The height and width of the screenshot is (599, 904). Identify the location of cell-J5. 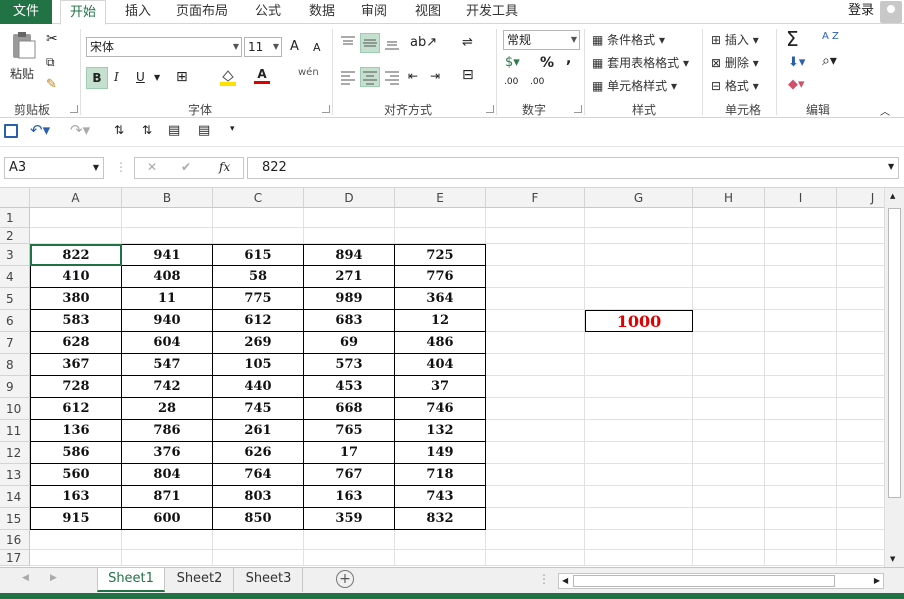
(860, 299).